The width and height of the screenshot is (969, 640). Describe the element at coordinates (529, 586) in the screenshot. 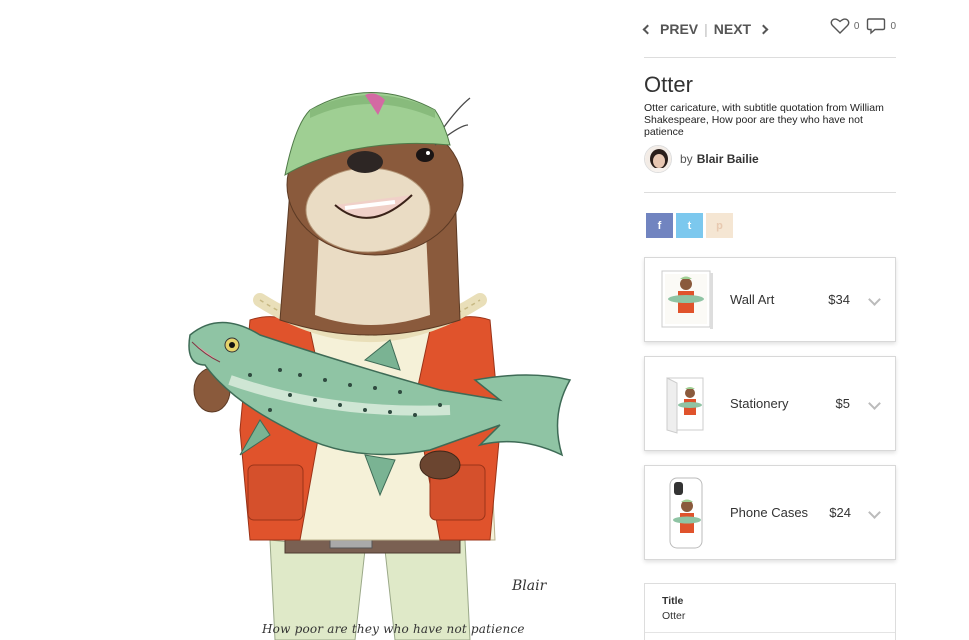

I see `artist-signature: Blair` at that location.